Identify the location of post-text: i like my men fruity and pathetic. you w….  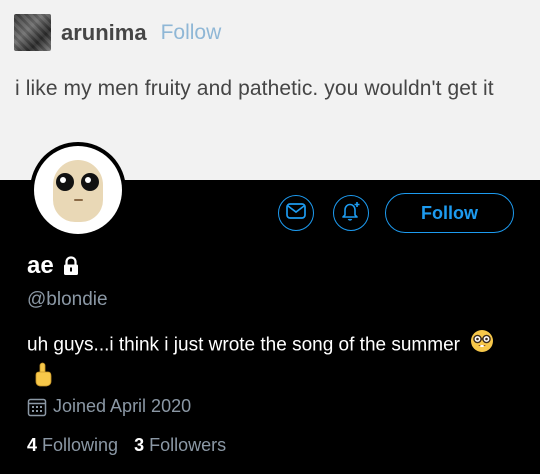
(254, 88).